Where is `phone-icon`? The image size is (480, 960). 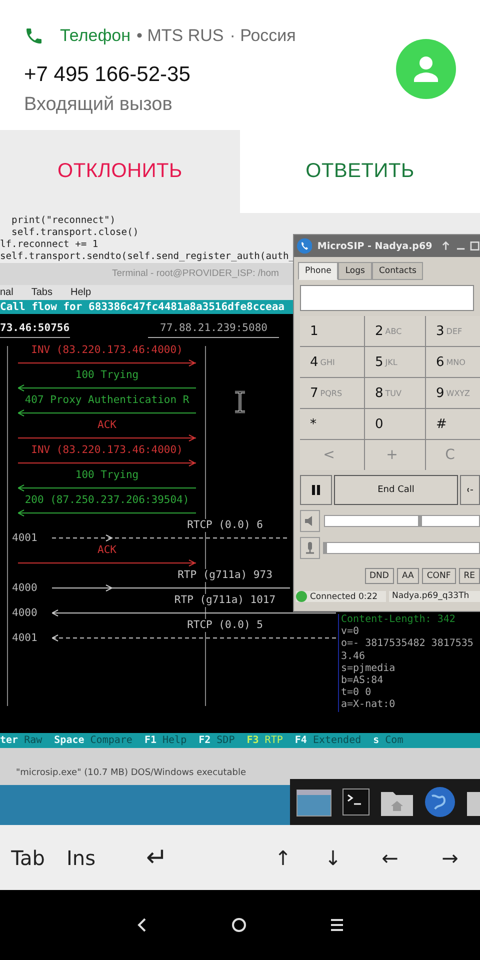
phone-icon is located at coordinates (34, 36).